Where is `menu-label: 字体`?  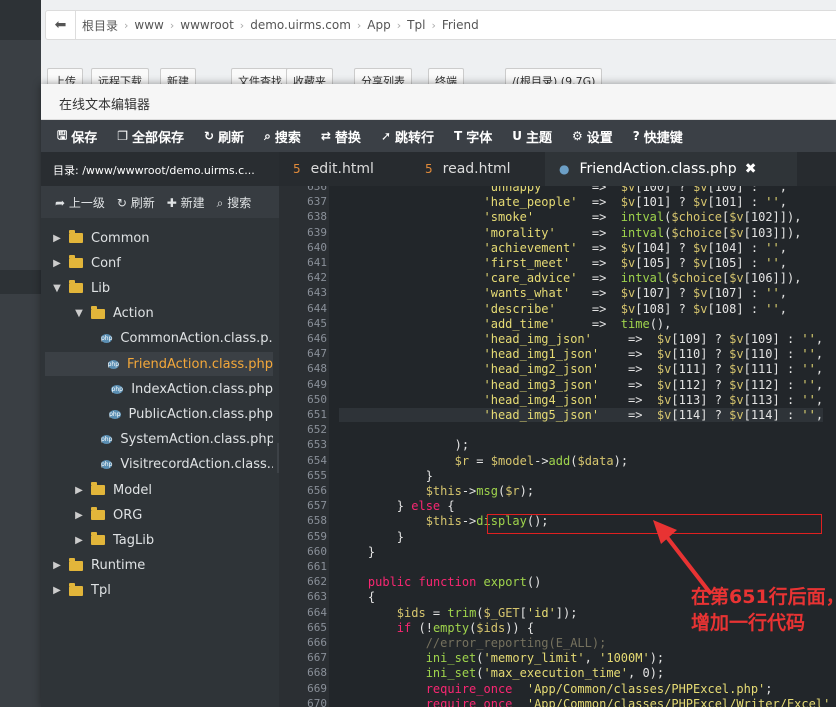 menu-label: 字体 is located at coordinates (479, 138).